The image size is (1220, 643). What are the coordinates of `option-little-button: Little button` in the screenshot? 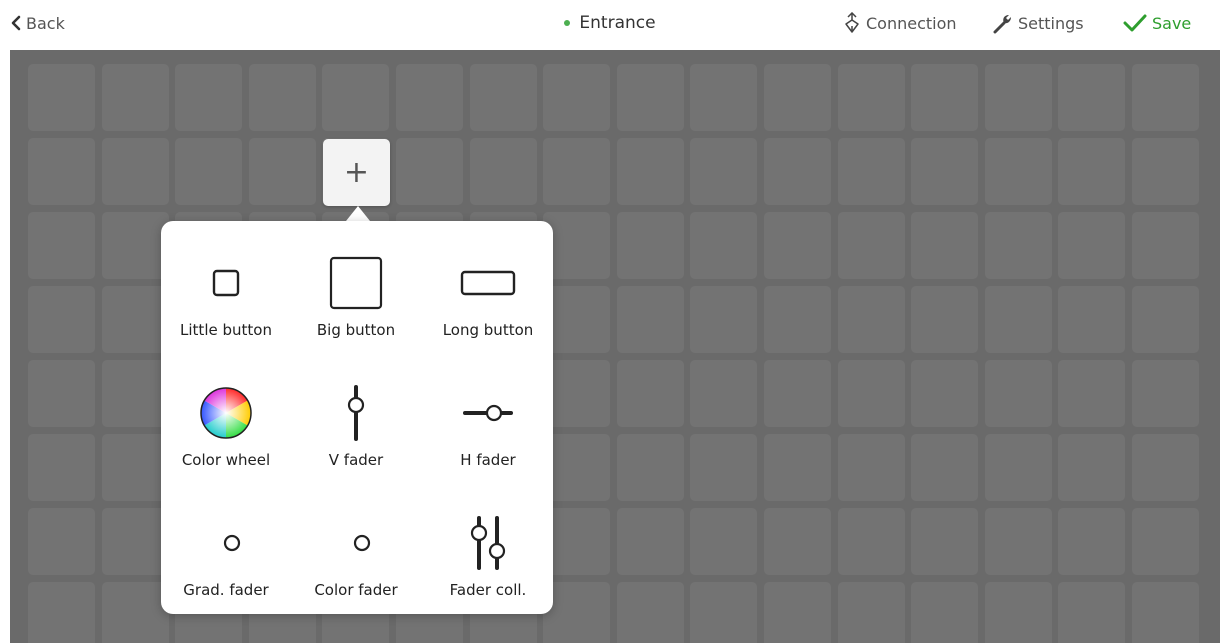 It's located at (226, 306).